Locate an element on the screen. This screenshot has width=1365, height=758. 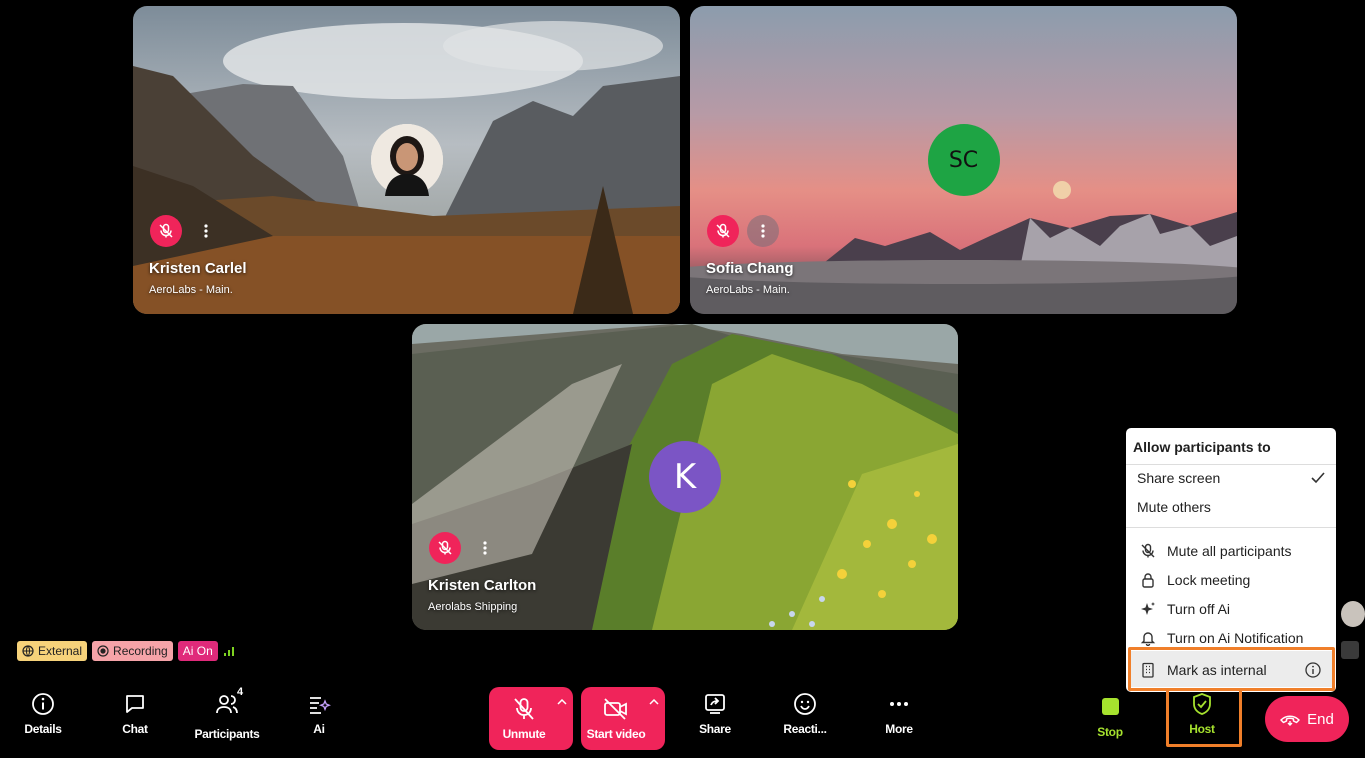
sparkle-icon is located at coordinates (1148, 609).